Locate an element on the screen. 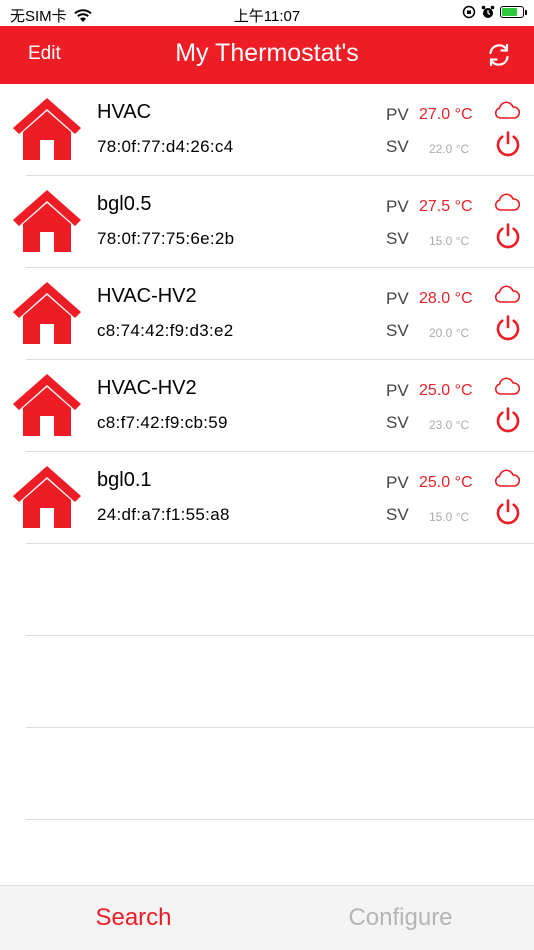 The height and width of the screenshot is (950, 534). status-bar: 无SIM卡 上午11:07 is located at coordinates (267, 13).